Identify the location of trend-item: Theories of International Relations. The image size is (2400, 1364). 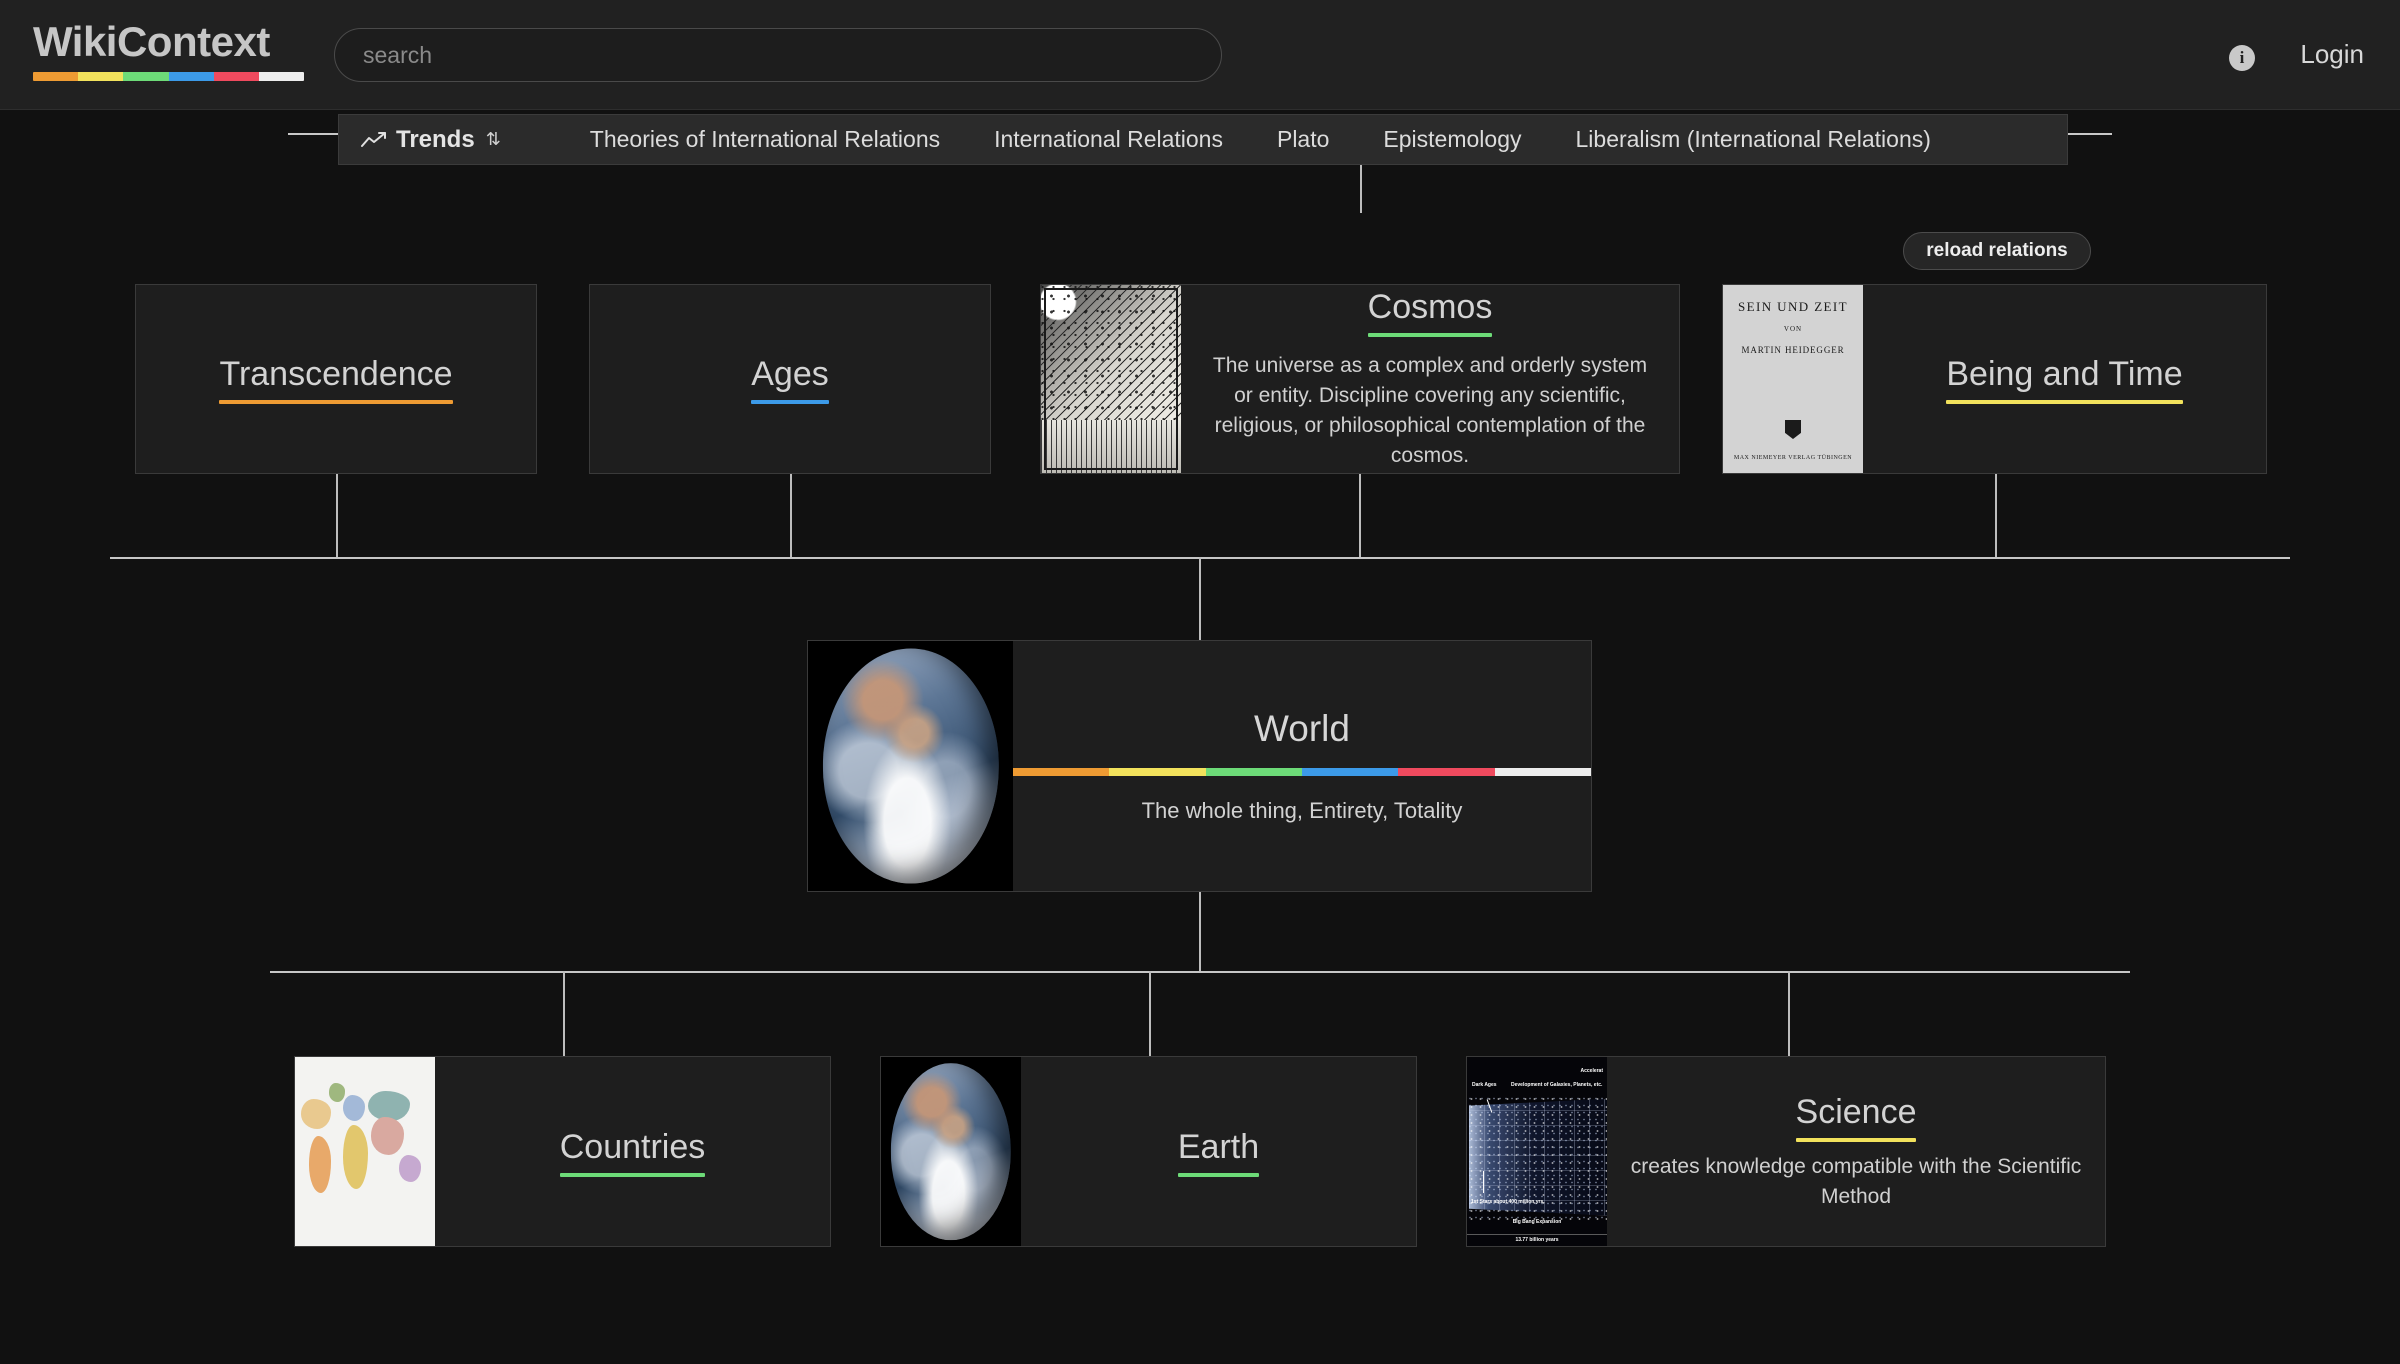
(765, 139).